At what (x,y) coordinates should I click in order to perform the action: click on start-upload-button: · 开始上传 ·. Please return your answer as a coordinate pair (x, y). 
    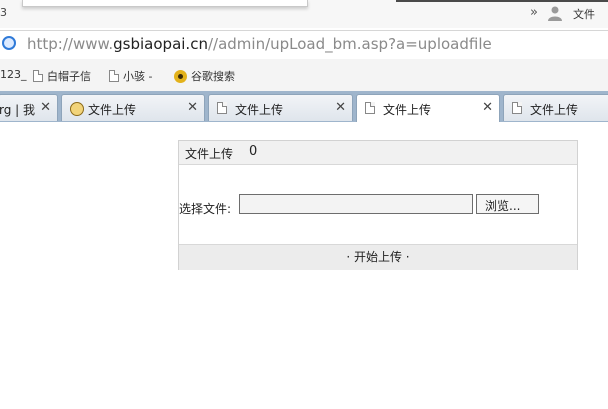
    Looking at the image, I should click on (378, 257).